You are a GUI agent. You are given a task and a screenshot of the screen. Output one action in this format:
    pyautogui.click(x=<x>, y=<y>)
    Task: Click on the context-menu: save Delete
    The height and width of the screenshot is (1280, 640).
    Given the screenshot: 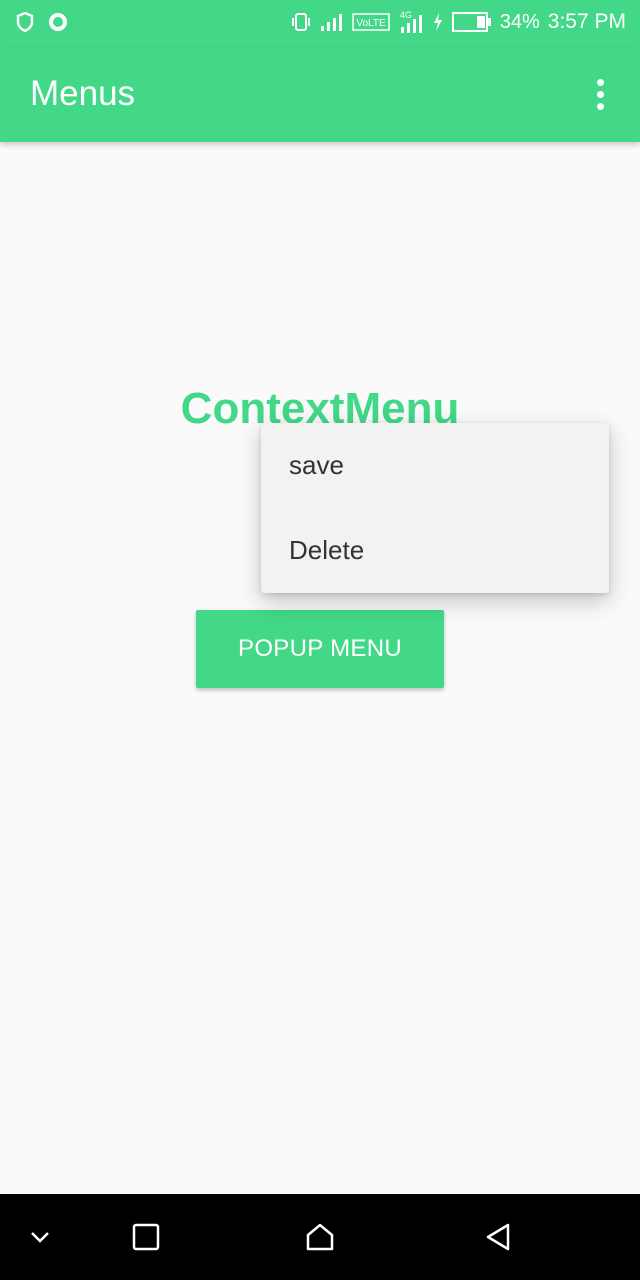 What is the action you would take?
    pyautogui.click(x=435, y=508)
    